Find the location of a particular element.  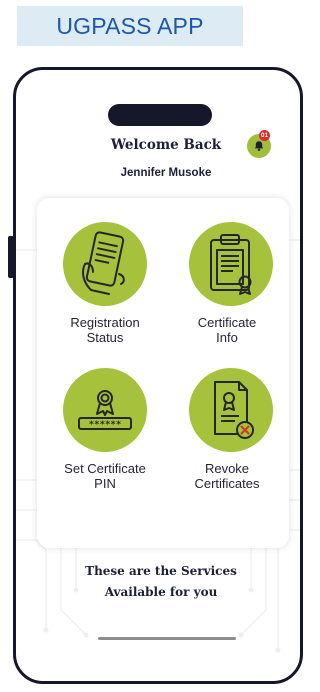

services-caption: These are the Services Available for you is located at coordinates (161, 581).